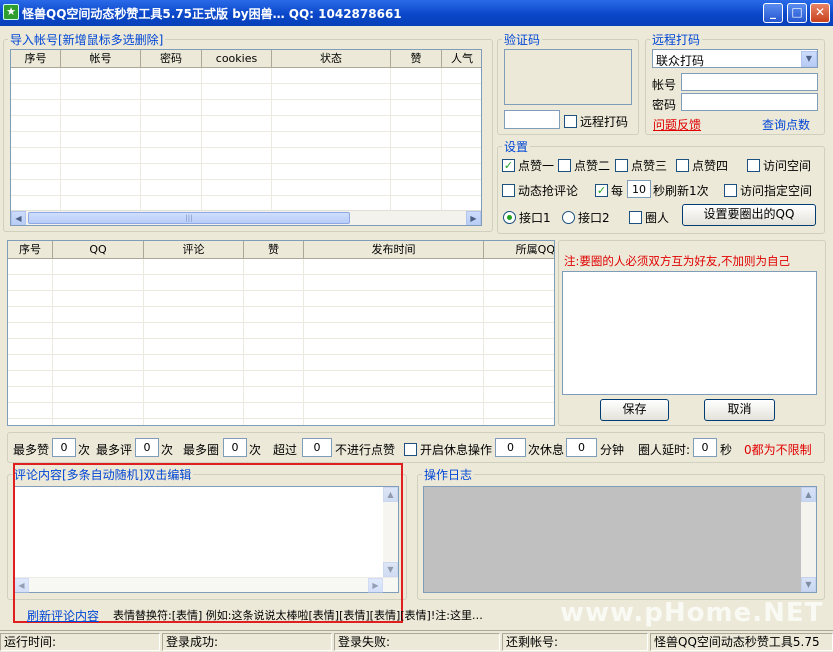  I want to click on circle-note: 注:要圈的人必须双方互为好友,不加则为自己, so click(677, 261).